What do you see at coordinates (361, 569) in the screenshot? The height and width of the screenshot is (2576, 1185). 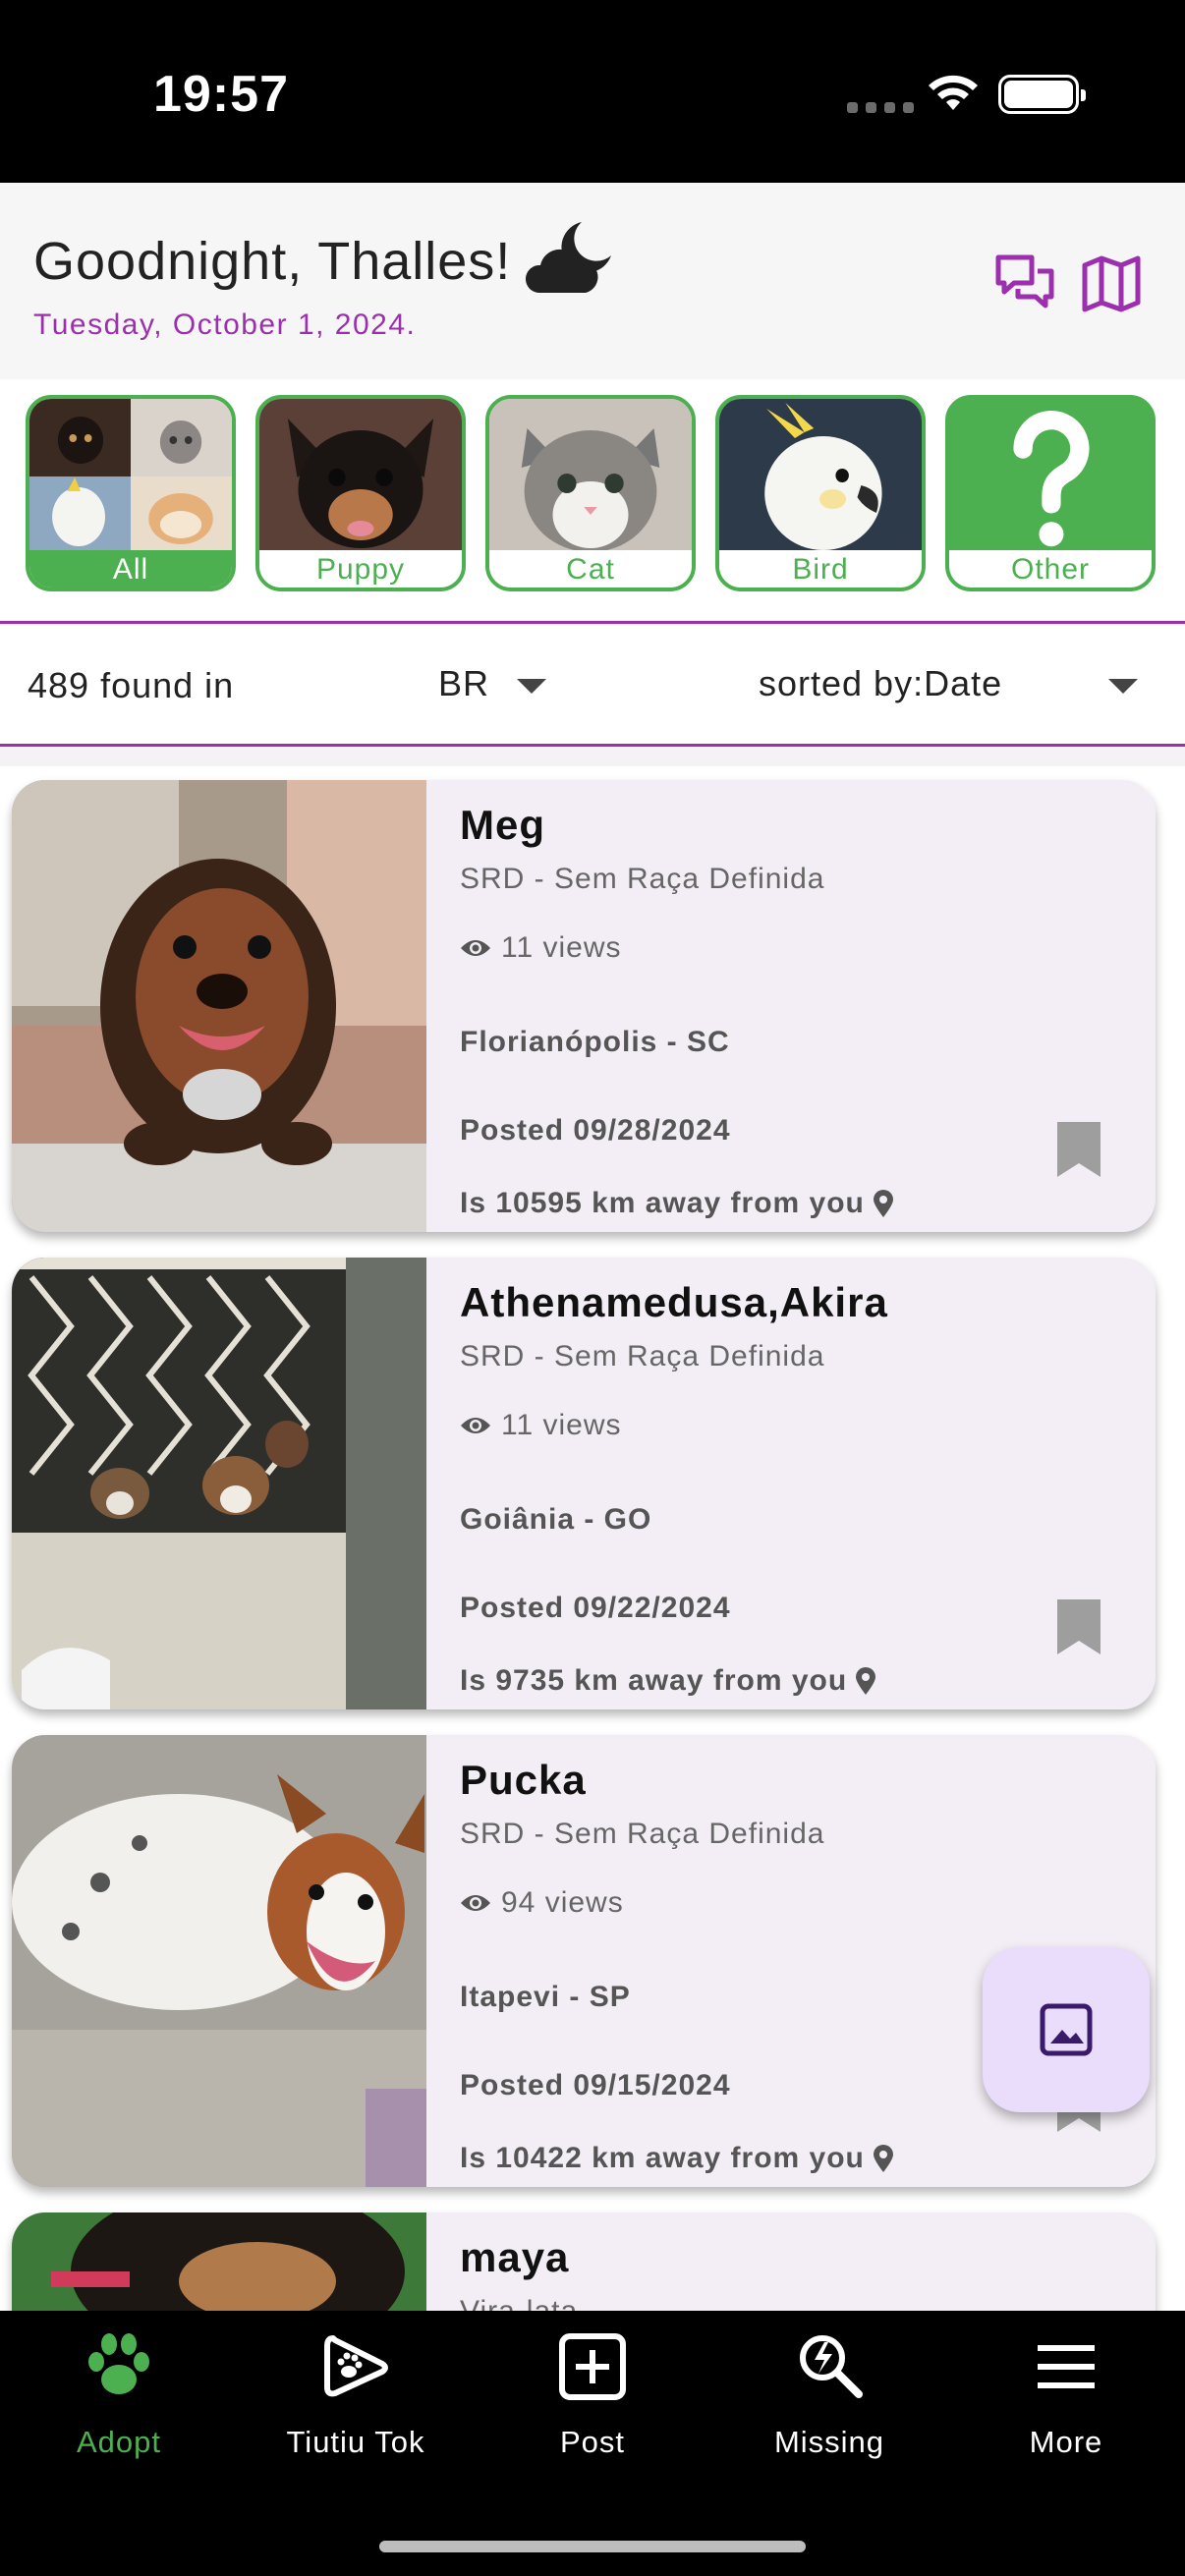 I see `category-label: Puppy` at bounding box center [361, 569].